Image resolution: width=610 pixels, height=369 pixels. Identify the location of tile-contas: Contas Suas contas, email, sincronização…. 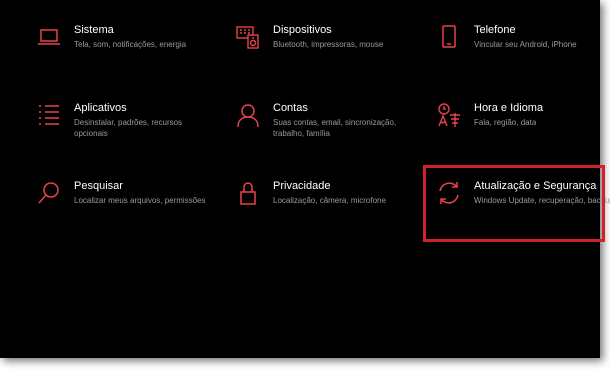
(325, 132).